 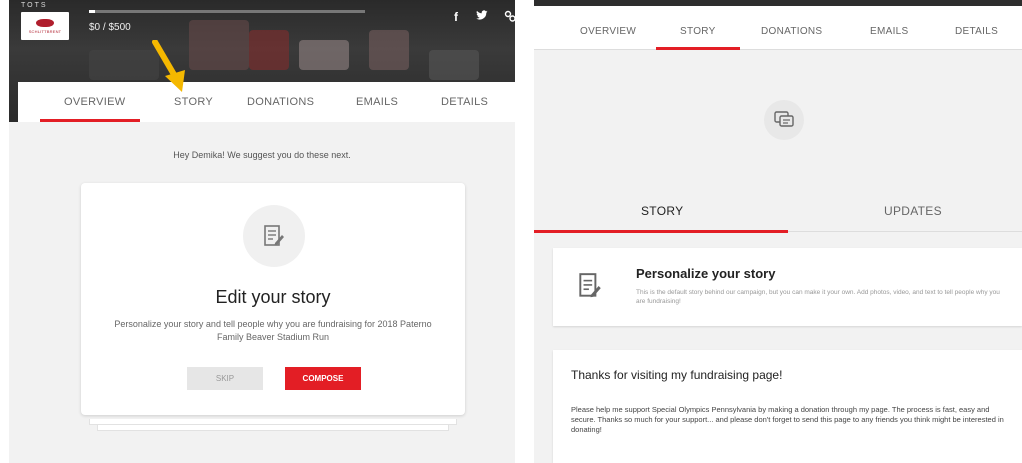 What do you see at coordinates (661, 231) in the screenshot?
I see `active-subtab-indicator` at bounding box center [661, 231].